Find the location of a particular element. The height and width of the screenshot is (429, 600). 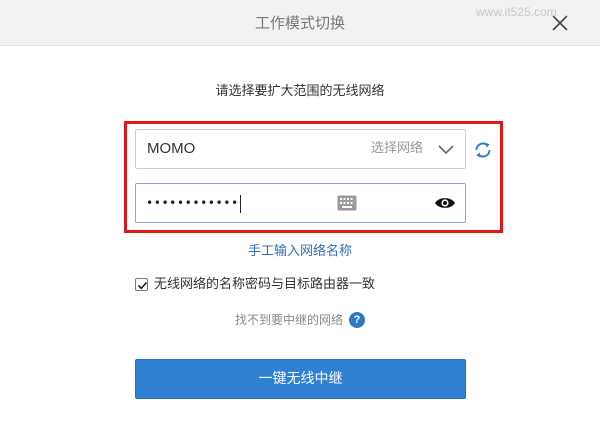

help-text: 找不到要中继的网络 is located at coordinates (288, 320).